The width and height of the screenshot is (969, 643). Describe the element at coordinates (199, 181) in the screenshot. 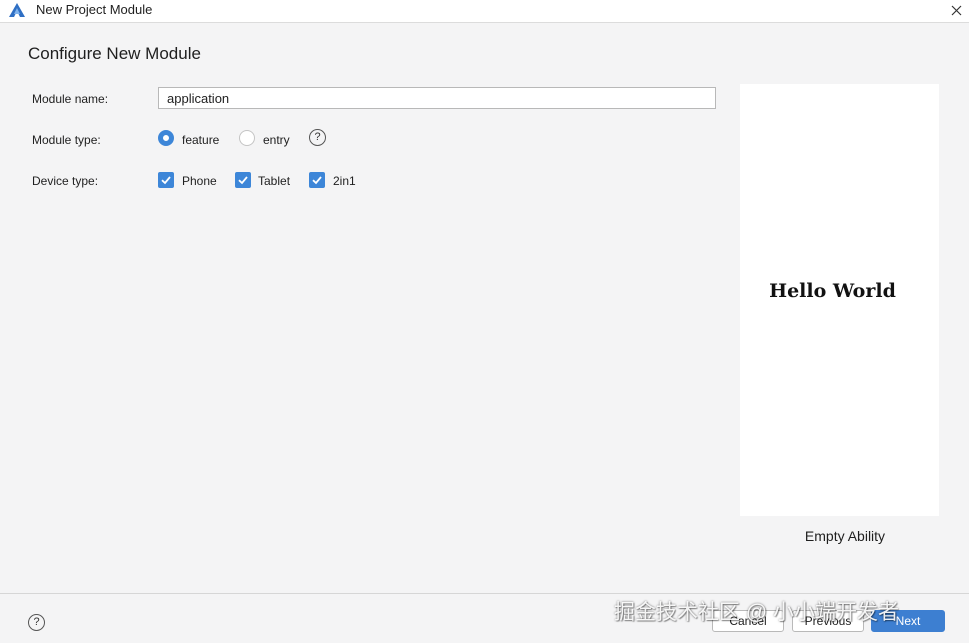

I see `device-phone-label: Phone` at that location.